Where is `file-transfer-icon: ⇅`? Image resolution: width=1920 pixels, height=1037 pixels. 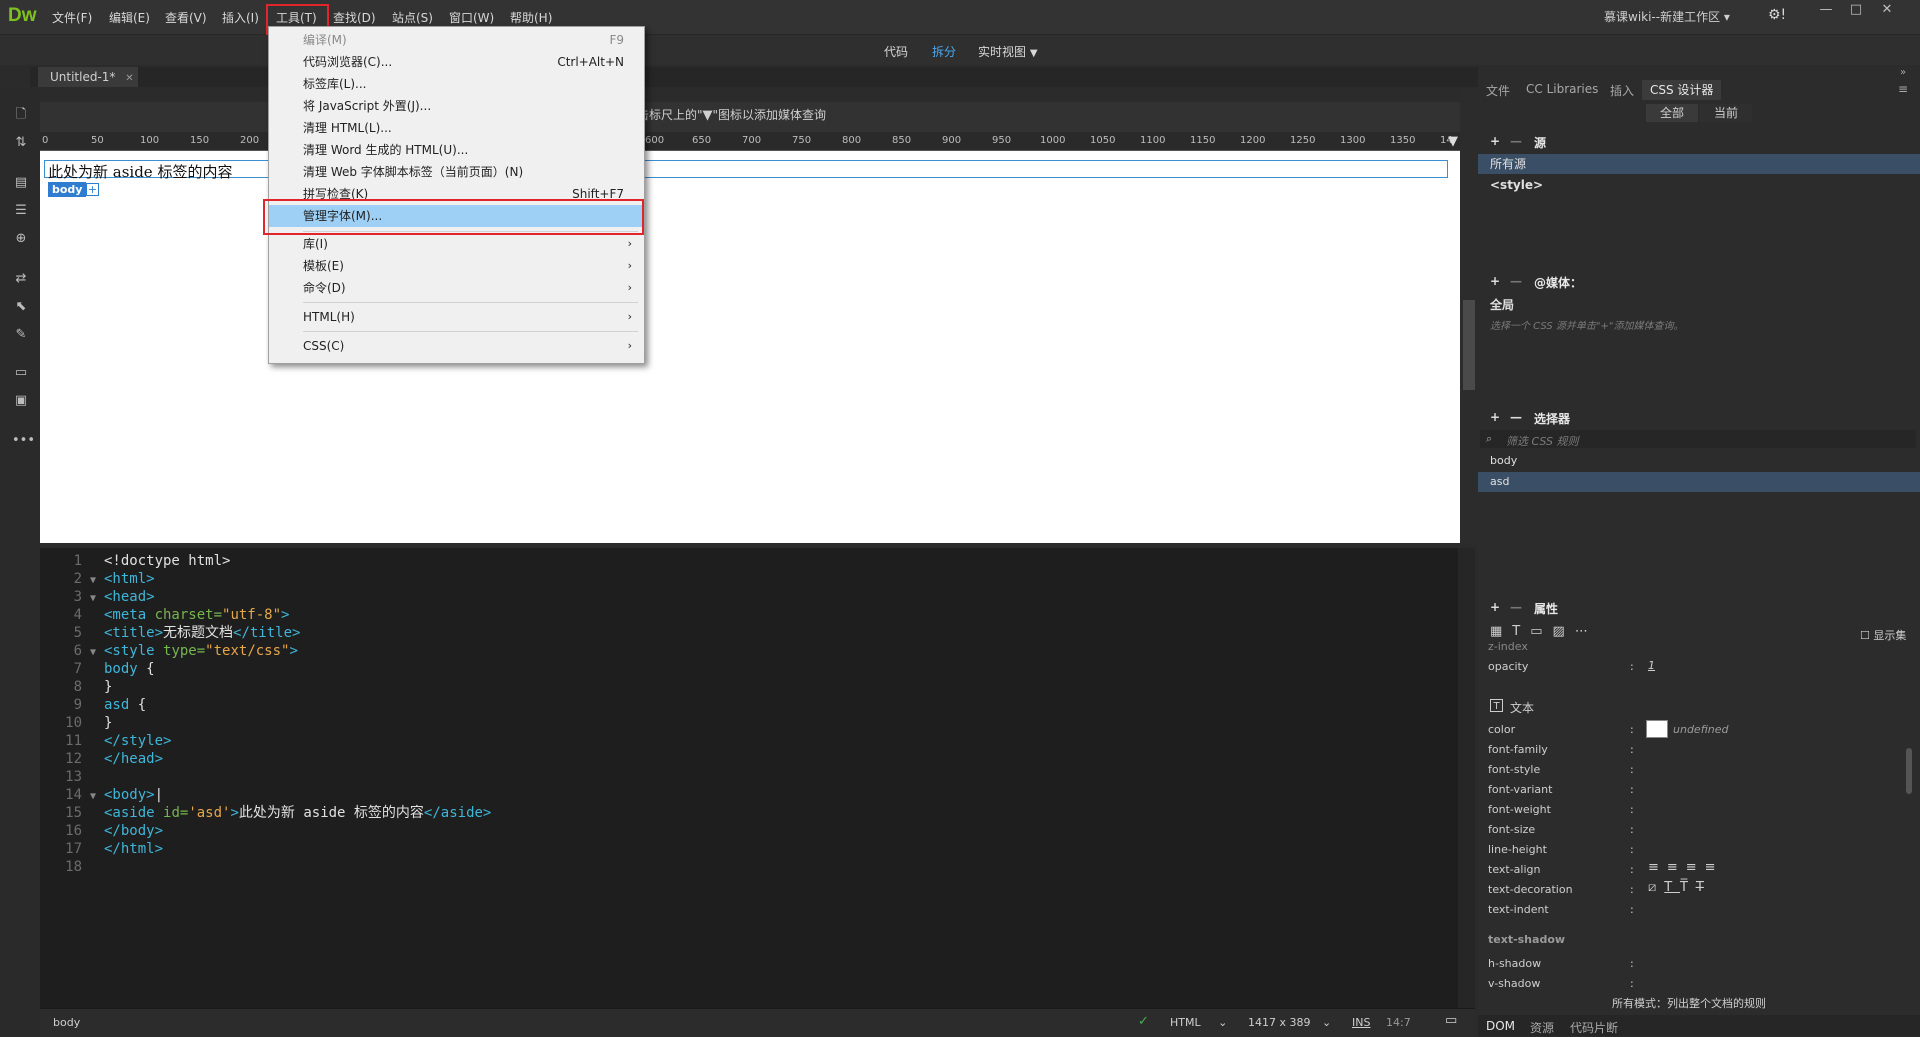
file-transfer-icon: ⇅ is located at coordinates (21, 143).